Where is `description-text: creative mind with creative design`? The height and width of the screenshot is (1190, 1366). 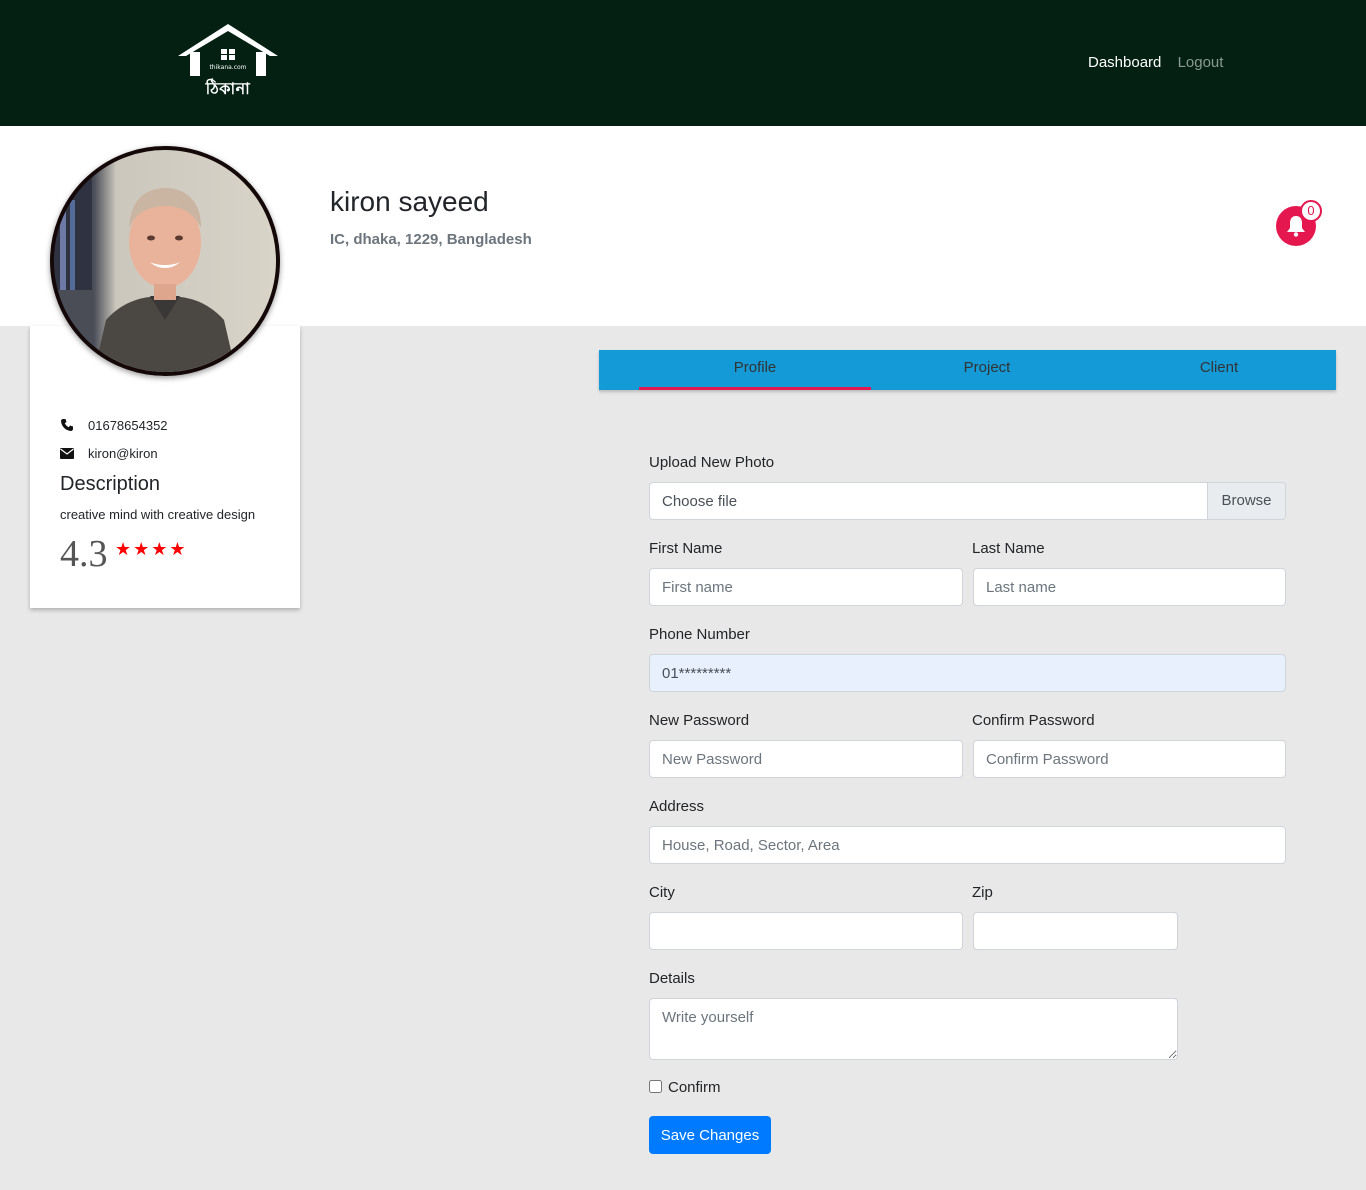 description-text: creative mind with creative design is located at coordinates (158, 514).